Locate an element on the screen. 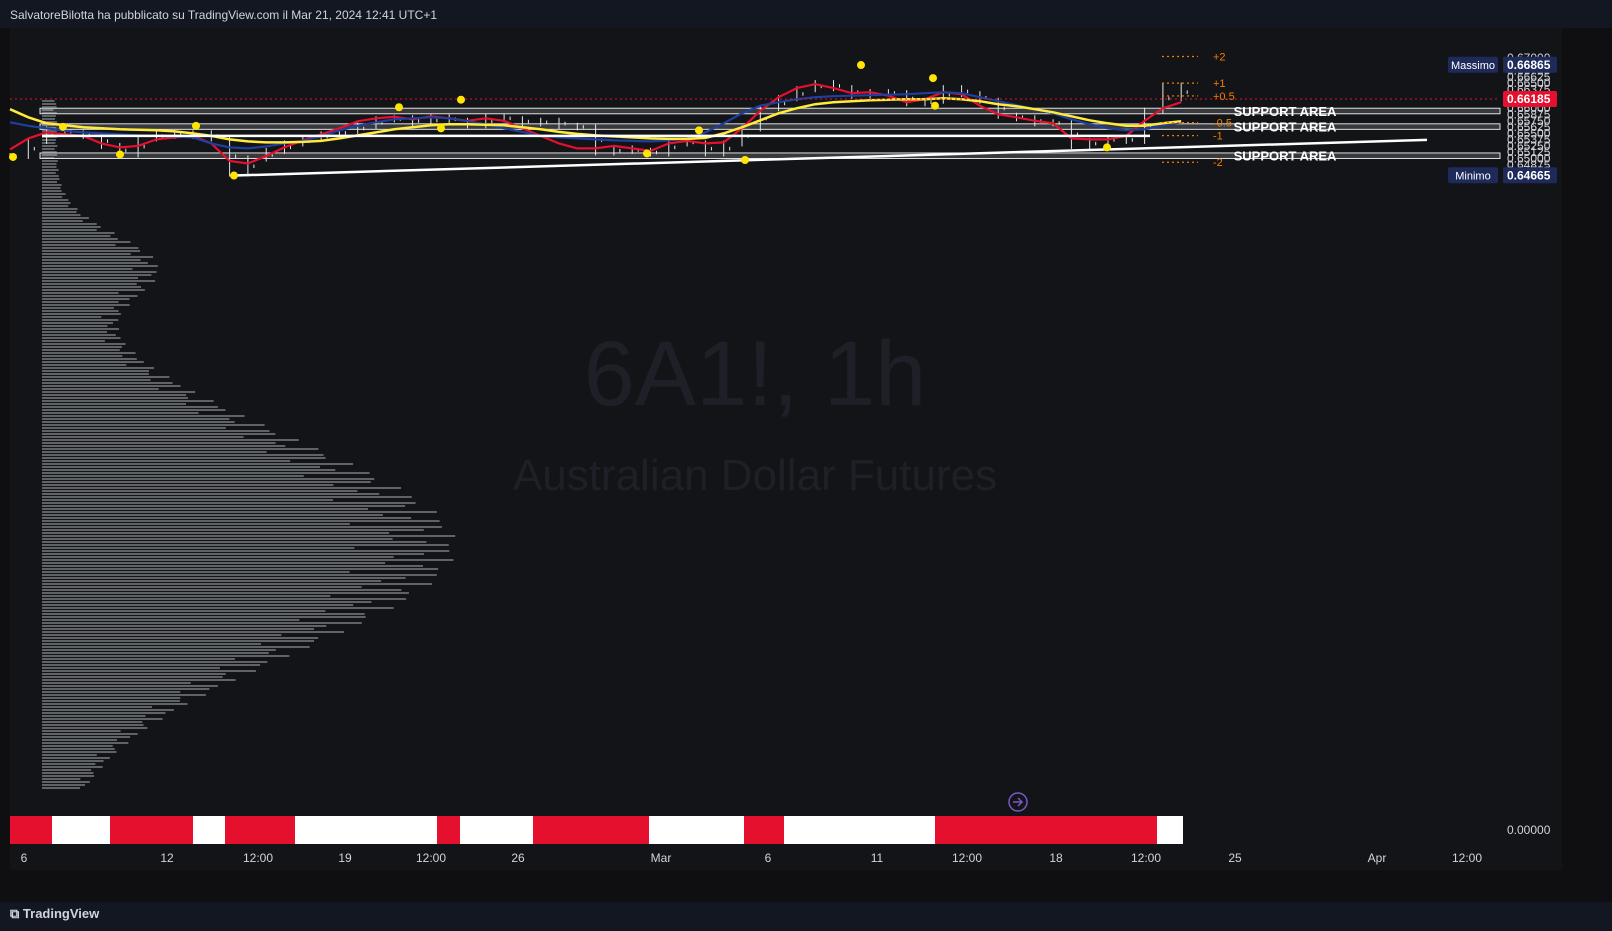 This screenshot has height=931, width=1612. time-tick-label: 25 is located at coordinates (1235, 858).